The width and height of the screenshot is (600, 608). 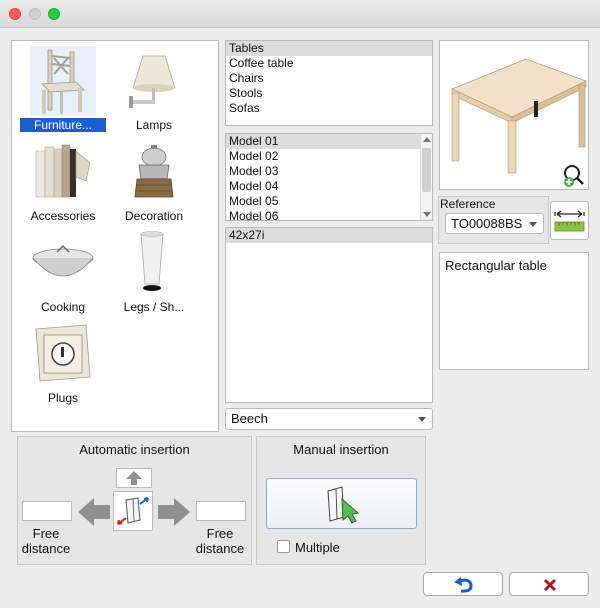 What do you see at coordinates (341, 449) in the screenshot?
I see `manual-insertion-title: Manual insertion` at bounding box center [341, 449].